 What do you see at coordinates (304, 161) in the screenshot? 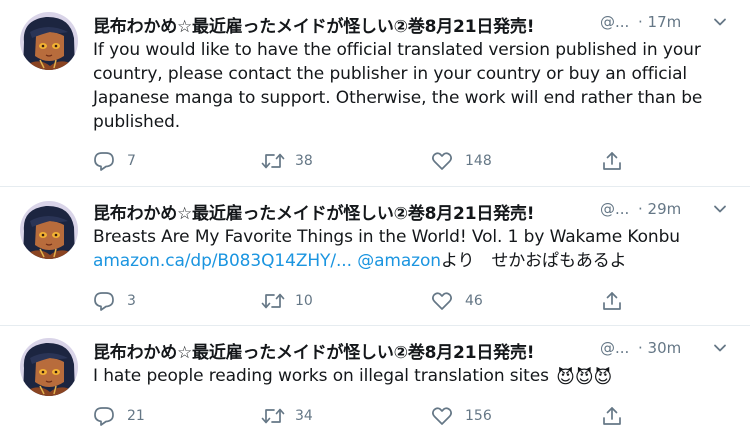
I see `retweet-count: 38` at bounding box center [304, 161].